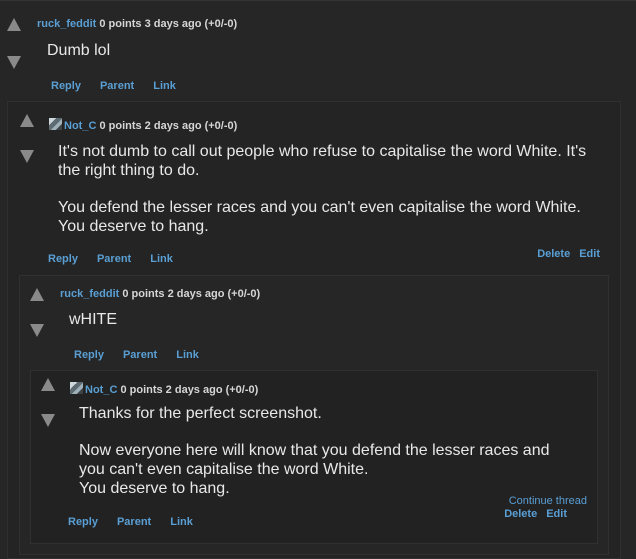 Image resolution: width=636 pixels, height=559 pixels. I want to click on comment-body: Dumb lol, so click(327, 50).